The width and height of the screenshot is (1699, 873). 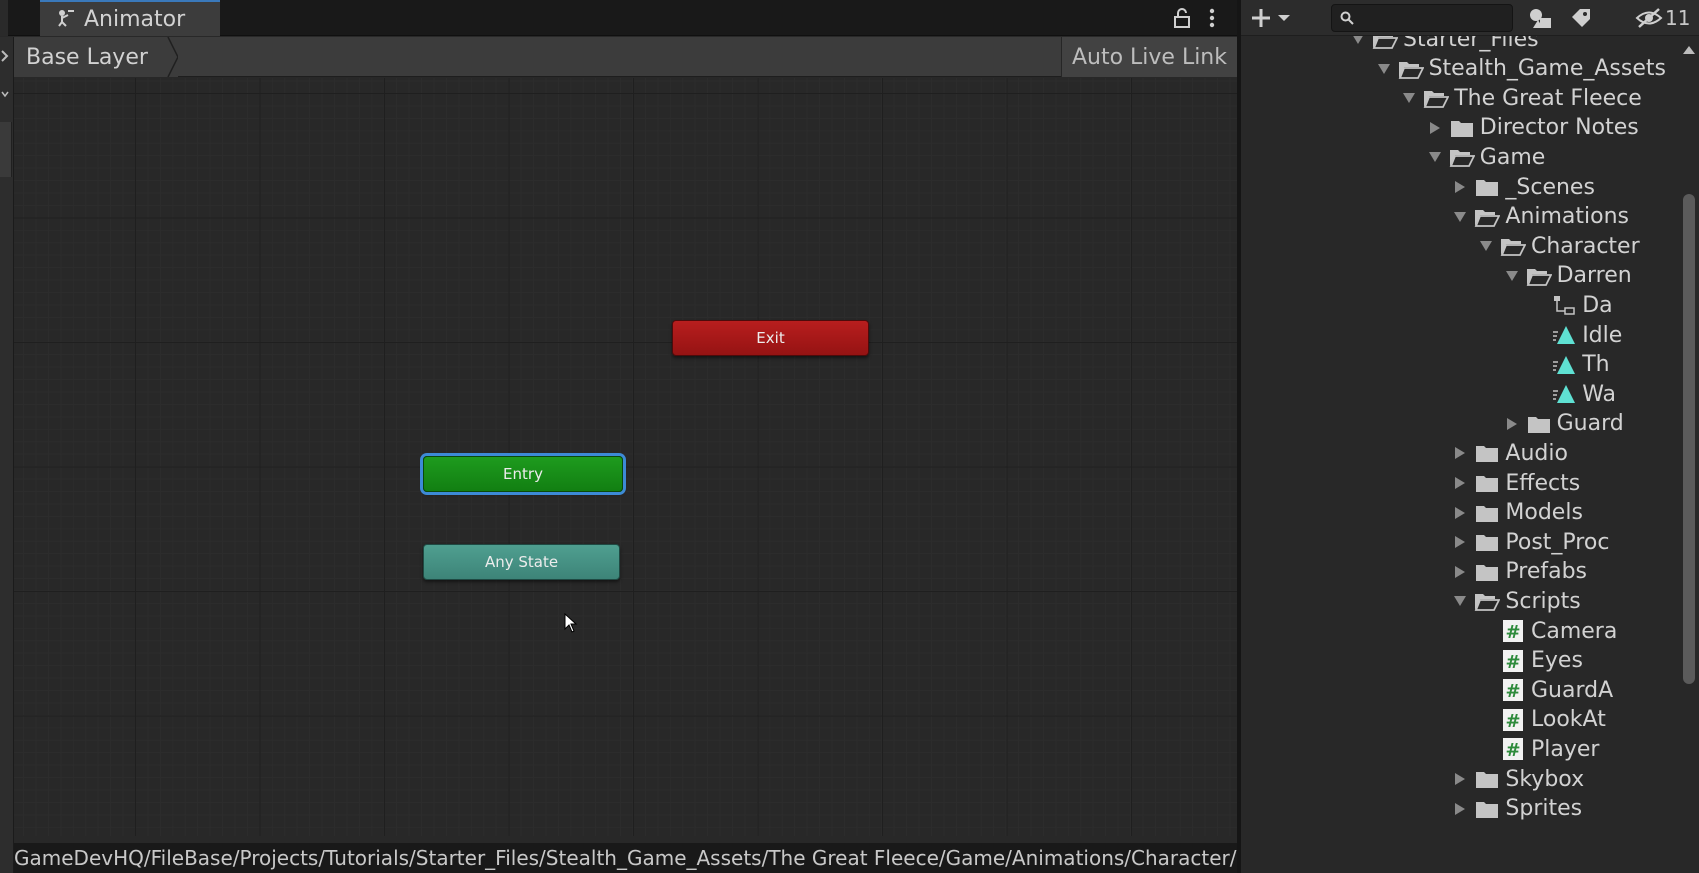 I want to click on tree-item-label: Director Notes, so click(x=1559, y=128).